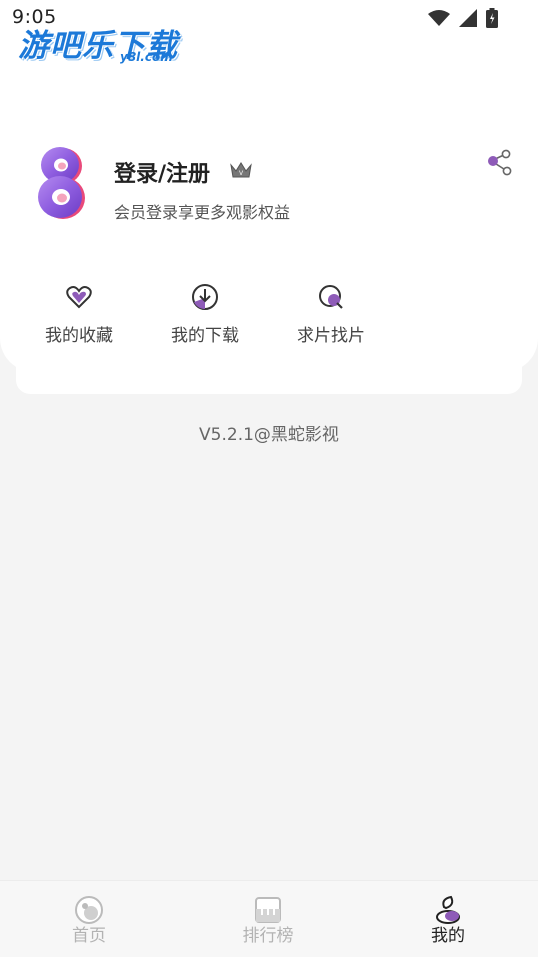 The image size is (538, 957). What do you see at coordinates (205, 314) in the screenshot?
I see `quick-action-downloads: 我的下载` at bounding box center [205, 314].